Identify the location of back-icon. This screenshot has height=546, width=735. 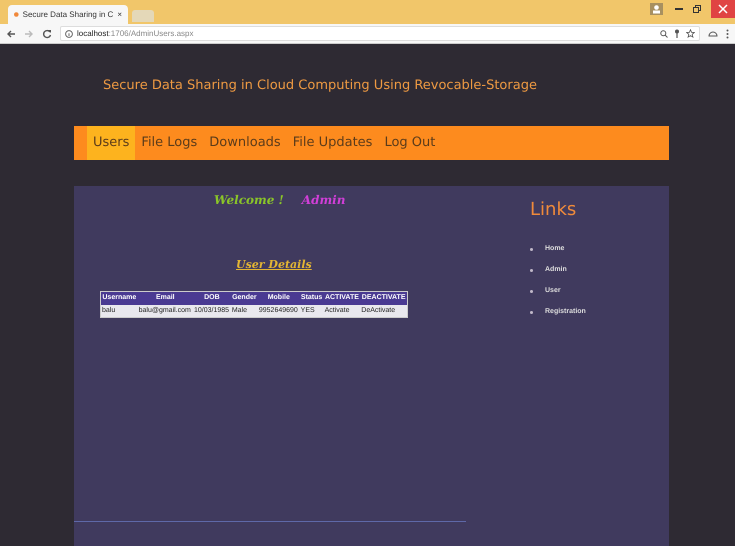
(11, 33).